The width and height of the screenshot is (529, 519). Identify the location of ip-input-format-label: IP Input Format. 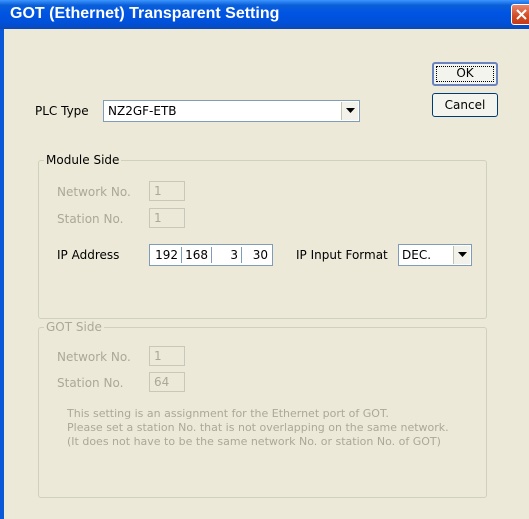
(342, 255).